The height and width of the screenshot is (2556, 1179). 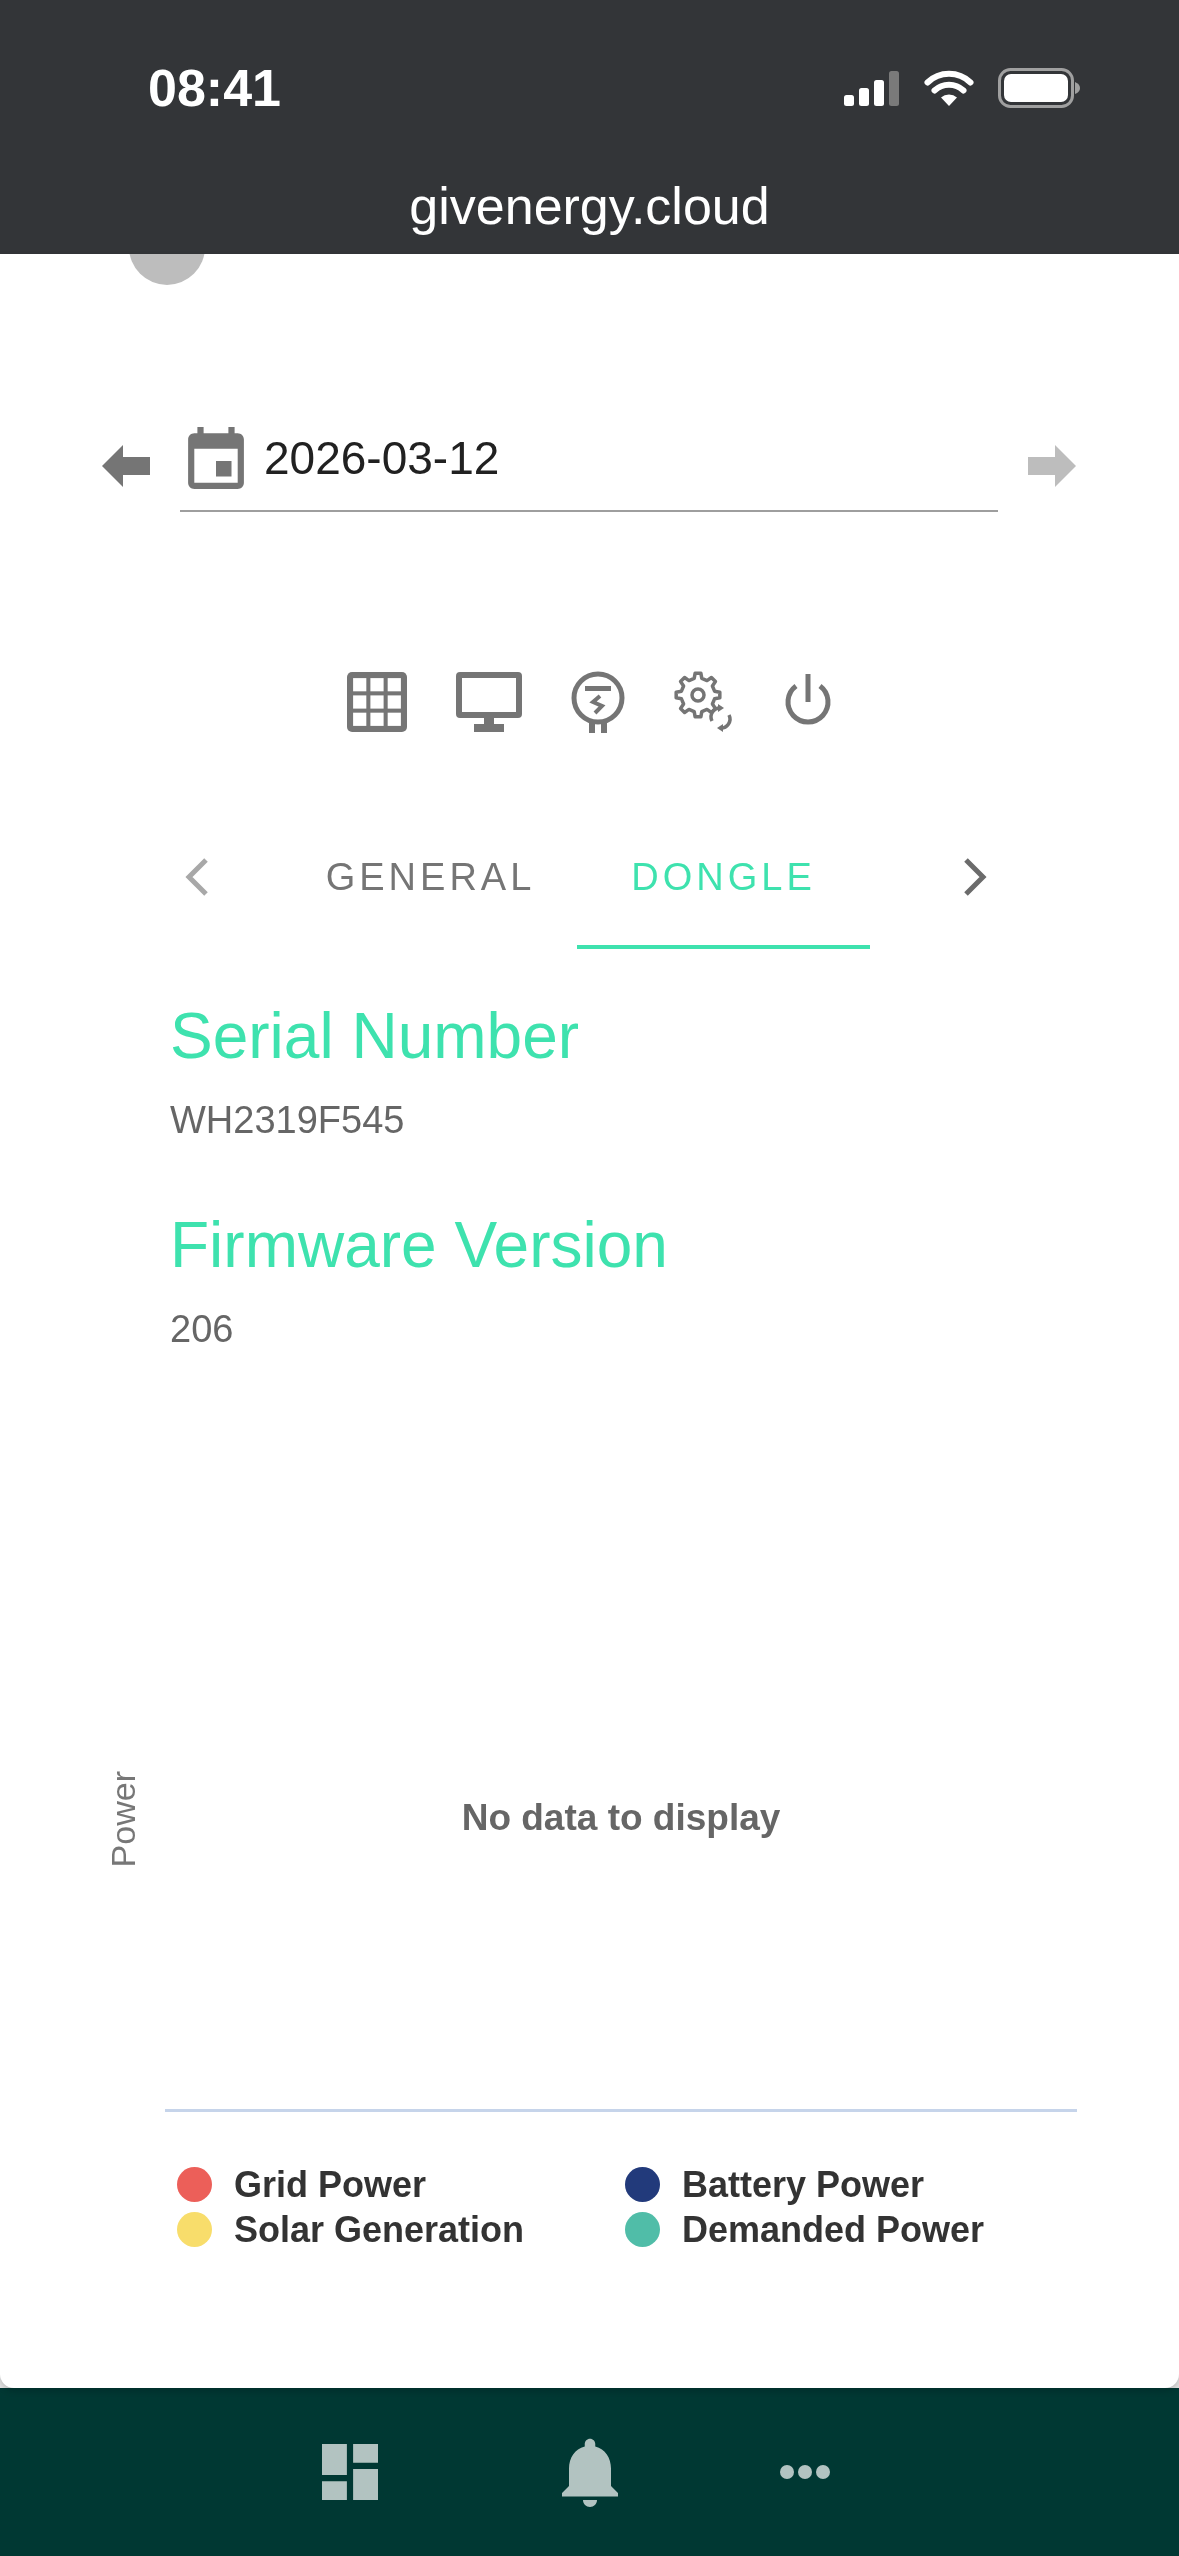 I want to click on monitor-icon, so click(x=488, y=702).